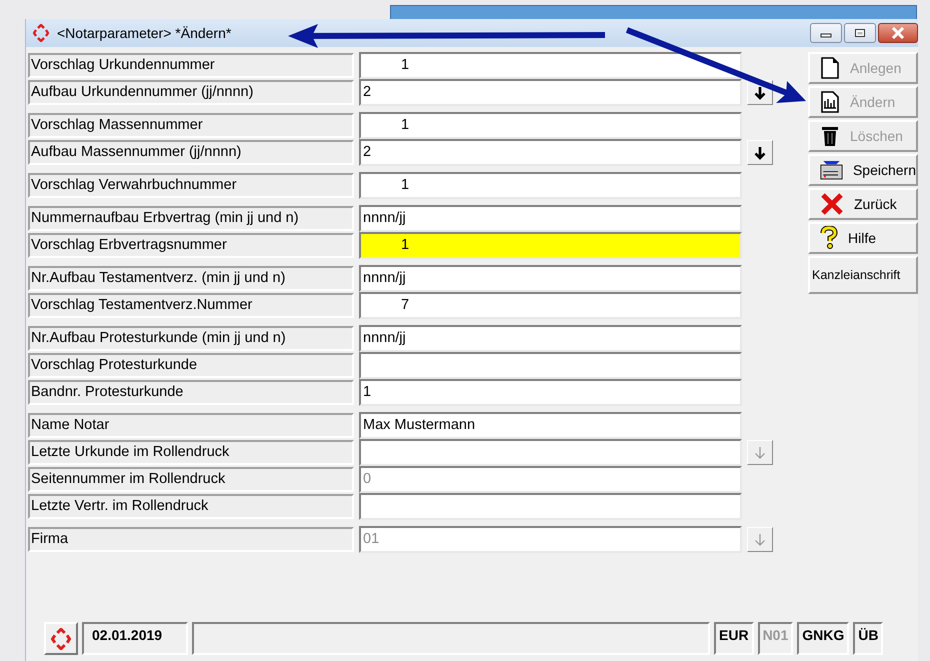  I want to click on toolbar-button: Zurück, so click(863, 204).